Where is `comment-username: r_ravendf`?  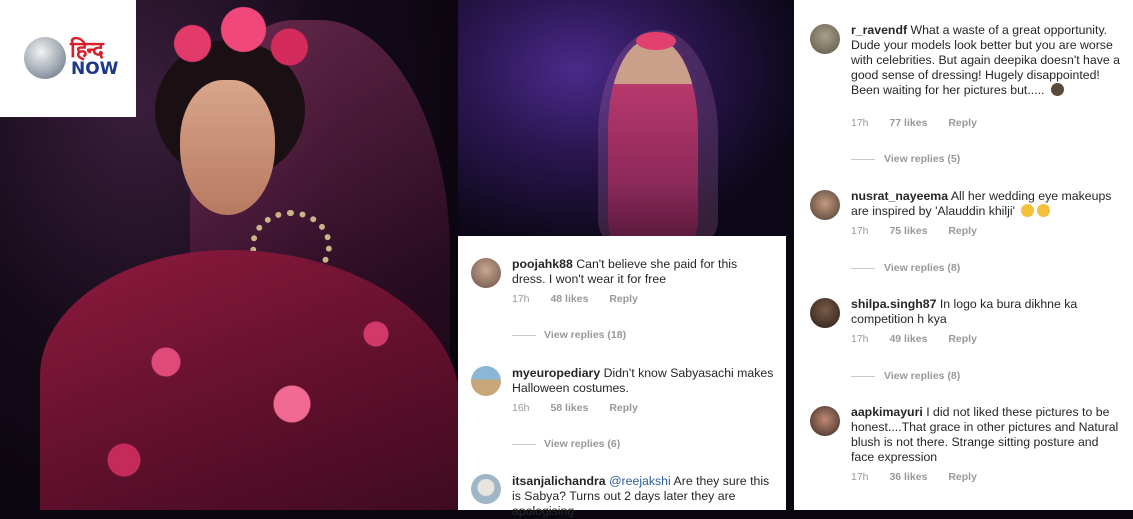
comment-username: r_ravendf is located at coordinates (879, 30).